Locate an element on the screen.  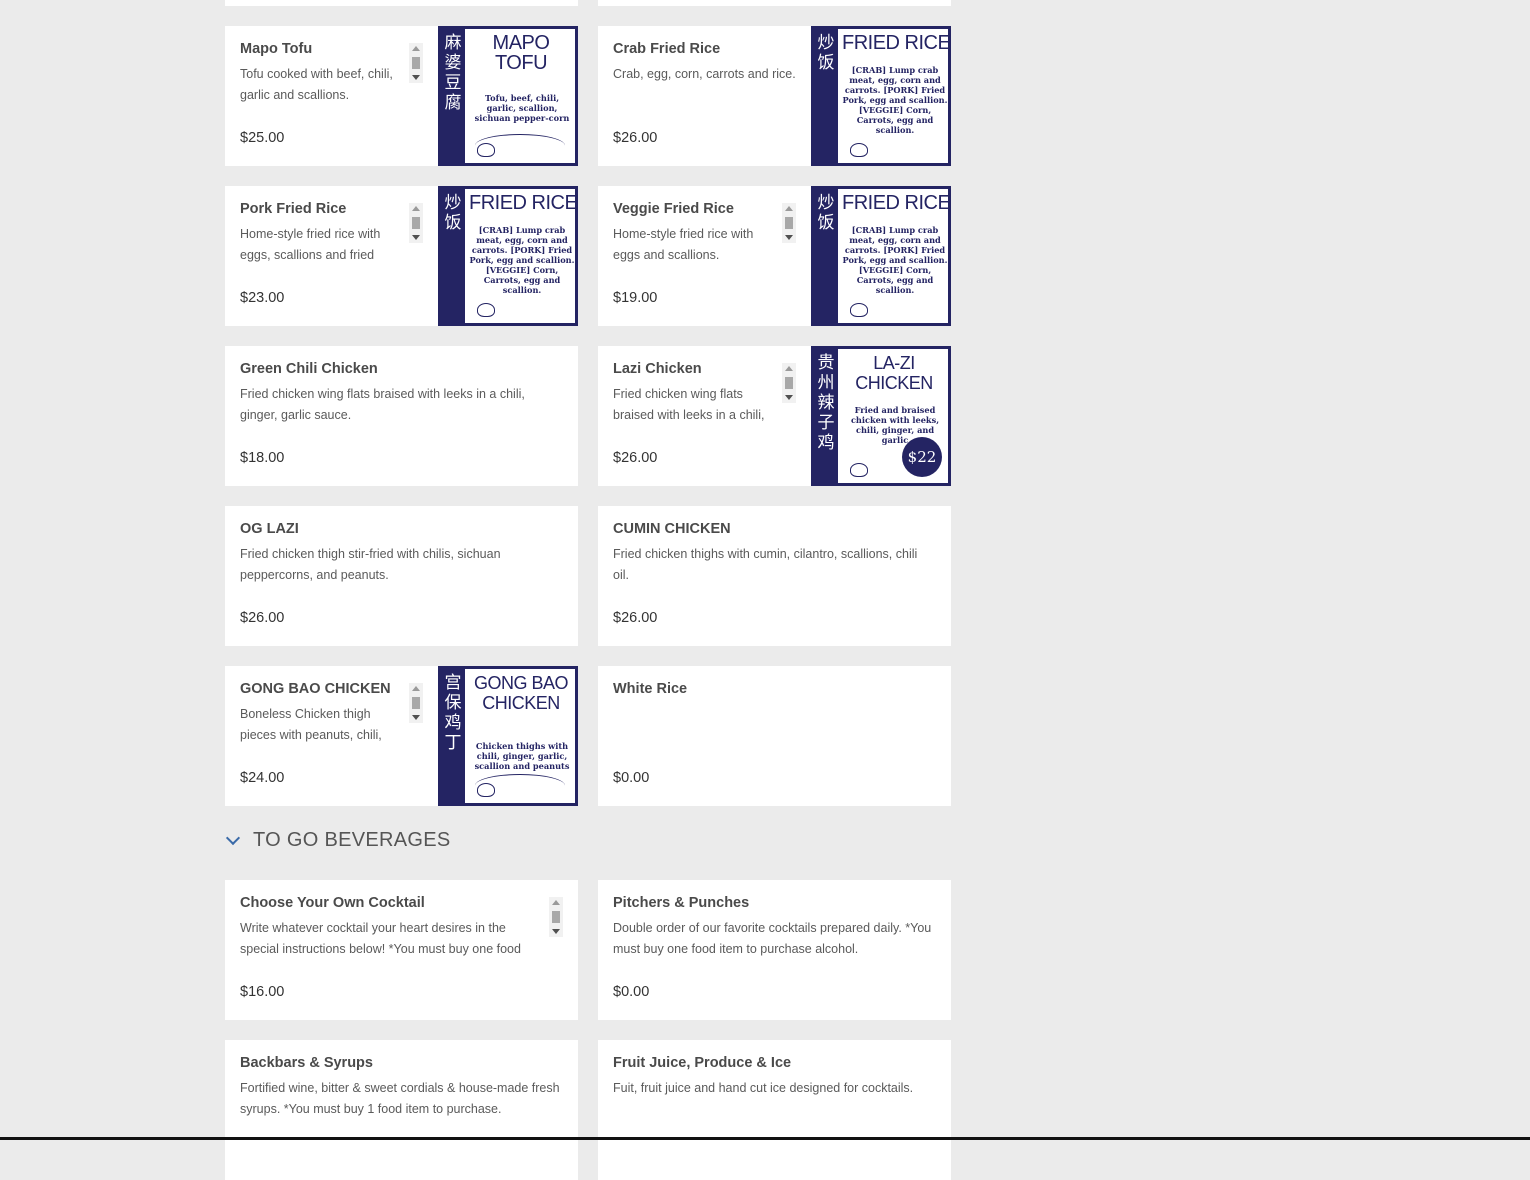
item-price: $16.00 is located at coordinates (262, 992).